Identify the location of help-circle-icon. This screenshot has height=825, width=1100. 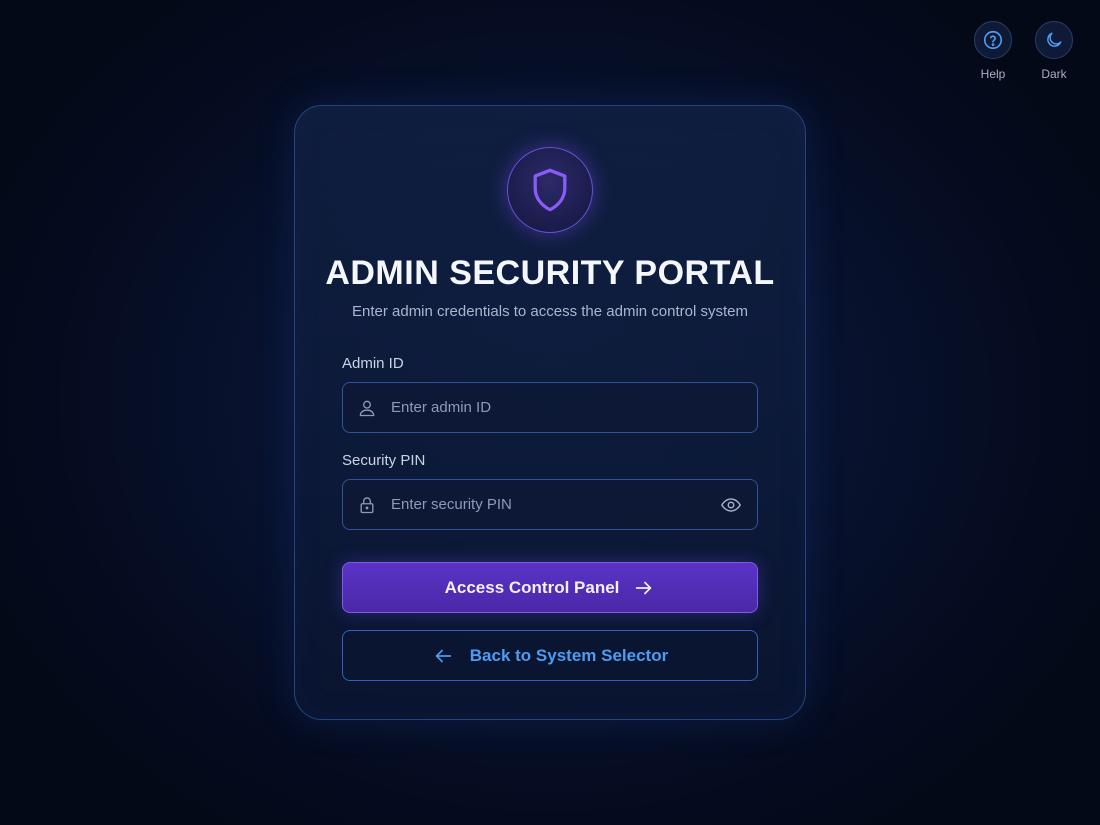
(993, 40).